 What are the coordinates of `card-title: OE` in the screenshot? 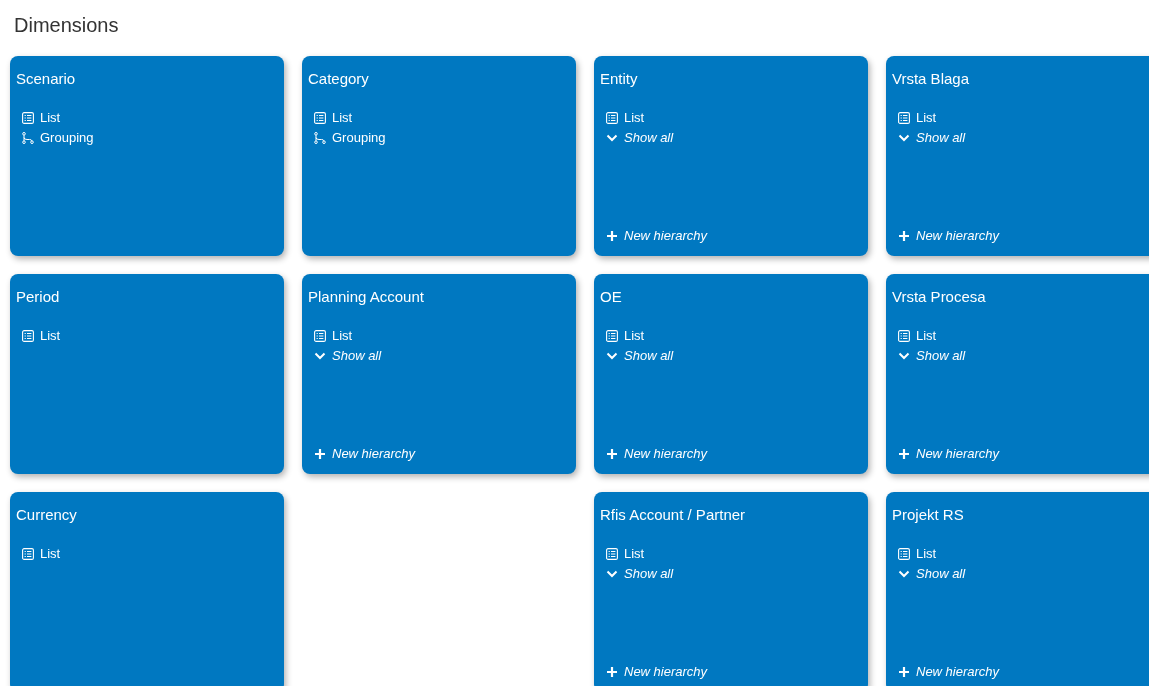 It's located at (611, 297).